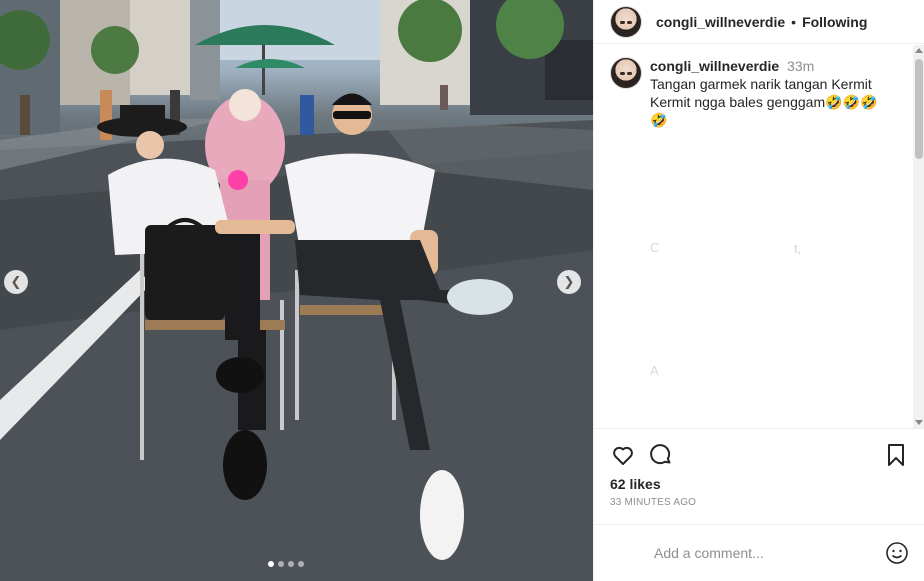 Image resolution: width=924 pixels, height=581 pixels. Describe the element at coordinates (655, 247) in the screenshot. I see `faded-caption-line: C` at that location.